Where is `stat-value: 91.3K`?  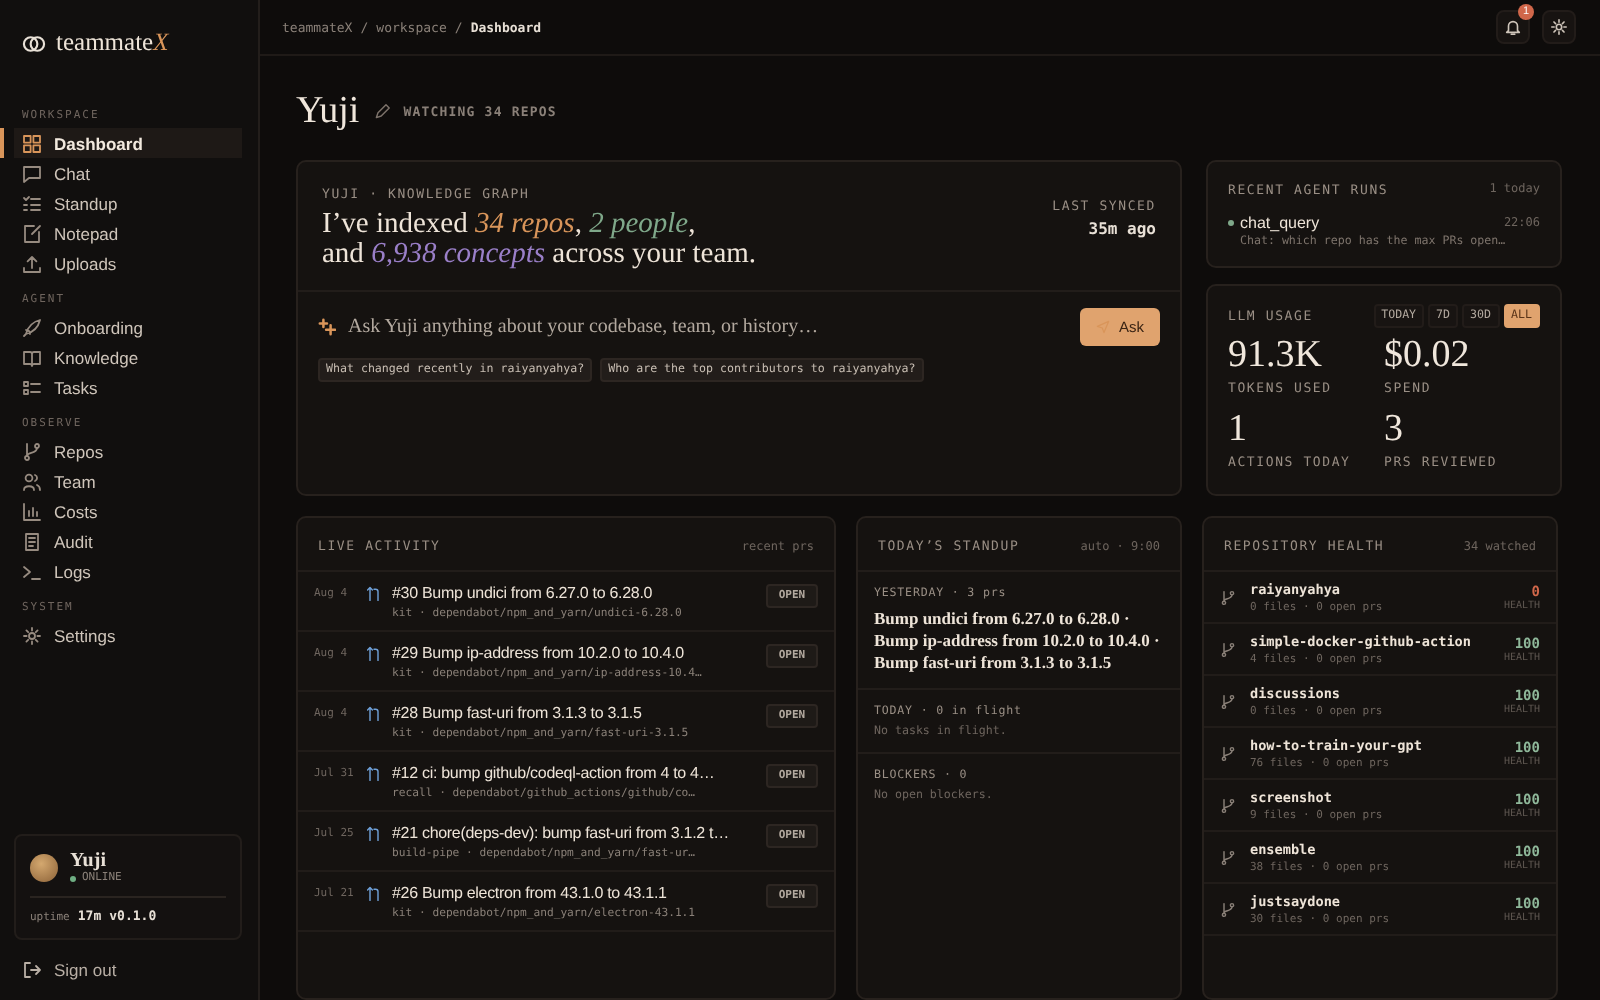 stat-value: 91.3K is located at coordinates (1276, 356).